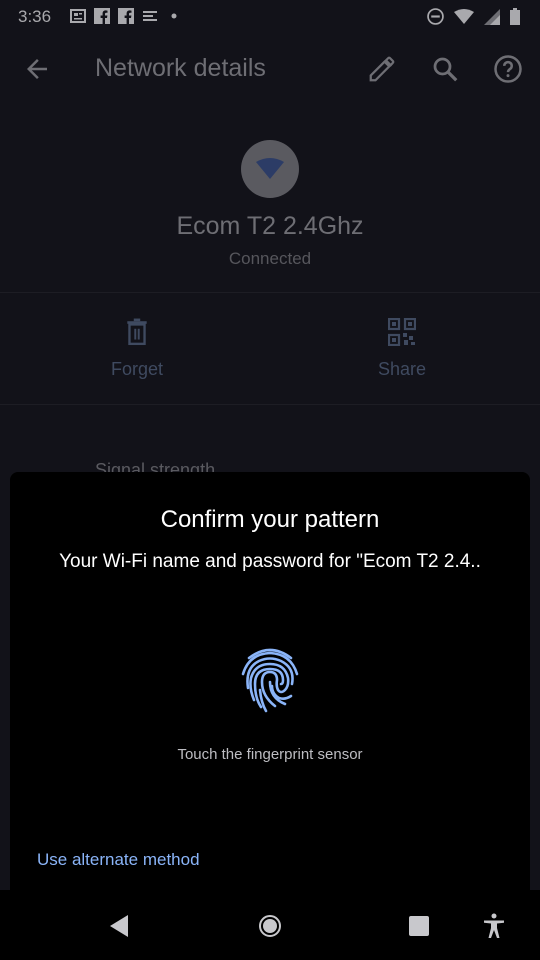 The width and height of the screenshot is (540, 960). What do you see at coordinates (270, 17) in the screenshot?
I see `status-bar: 3:36` at bounding box center [270, 17].